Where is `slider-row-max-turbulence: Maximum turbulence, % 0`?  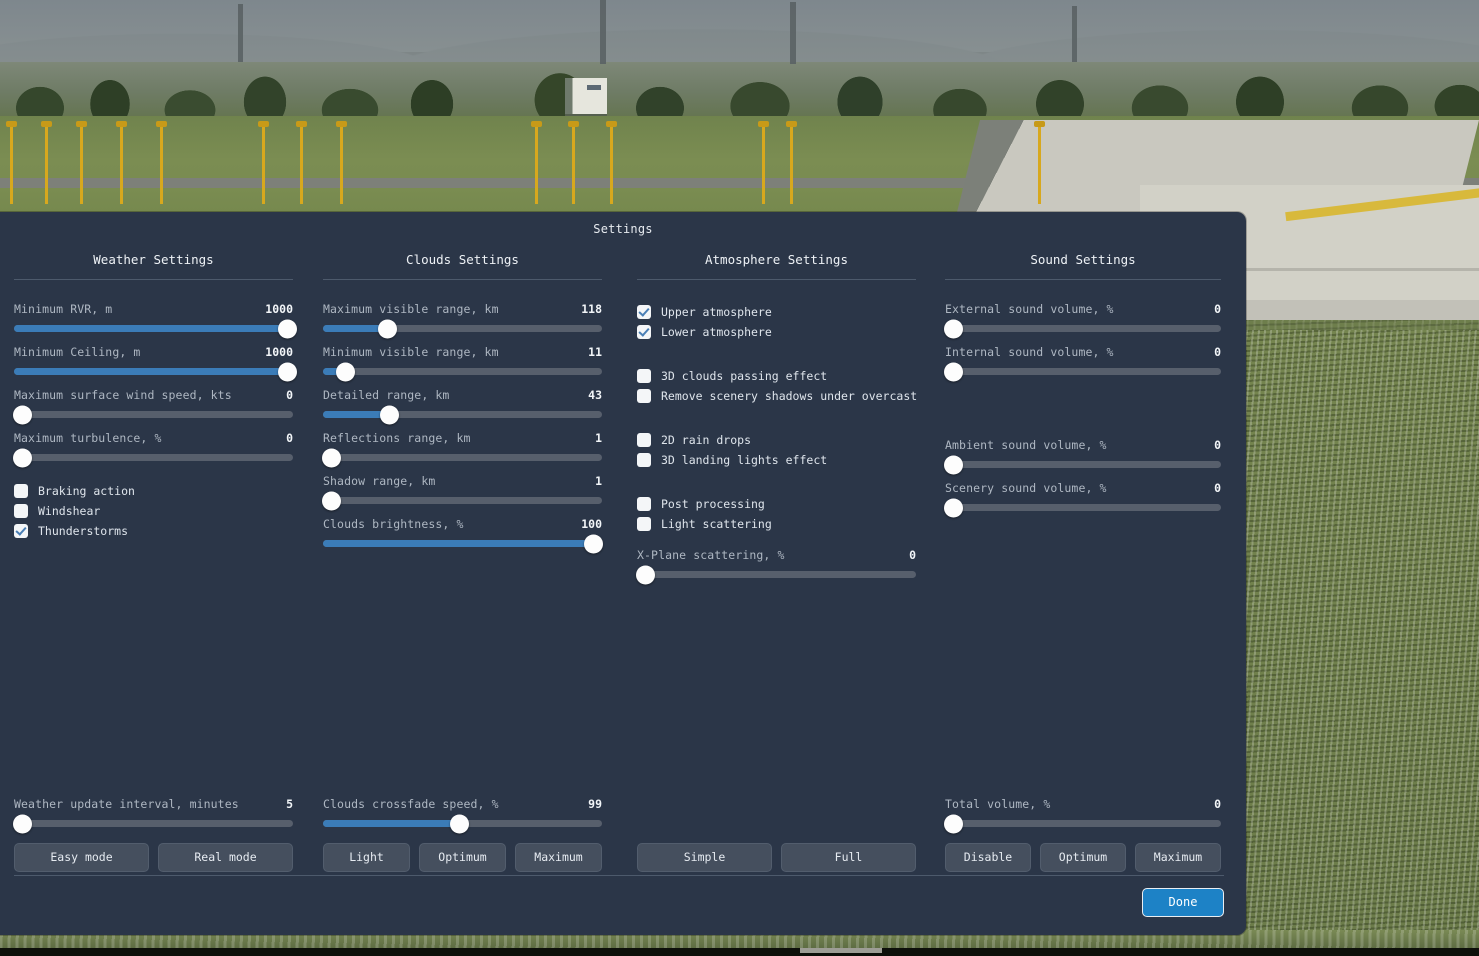 slider-row-max-turbulence: Maximum turbulence, % 0 is located at coordinates (152, 449).